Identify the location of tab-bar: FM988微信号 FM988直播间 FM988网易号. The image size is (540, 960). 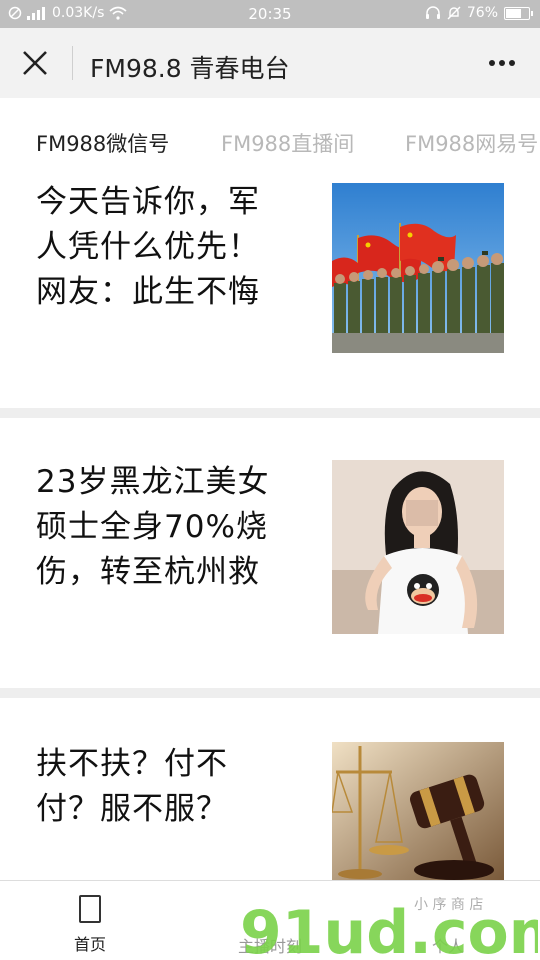
(270, 136).